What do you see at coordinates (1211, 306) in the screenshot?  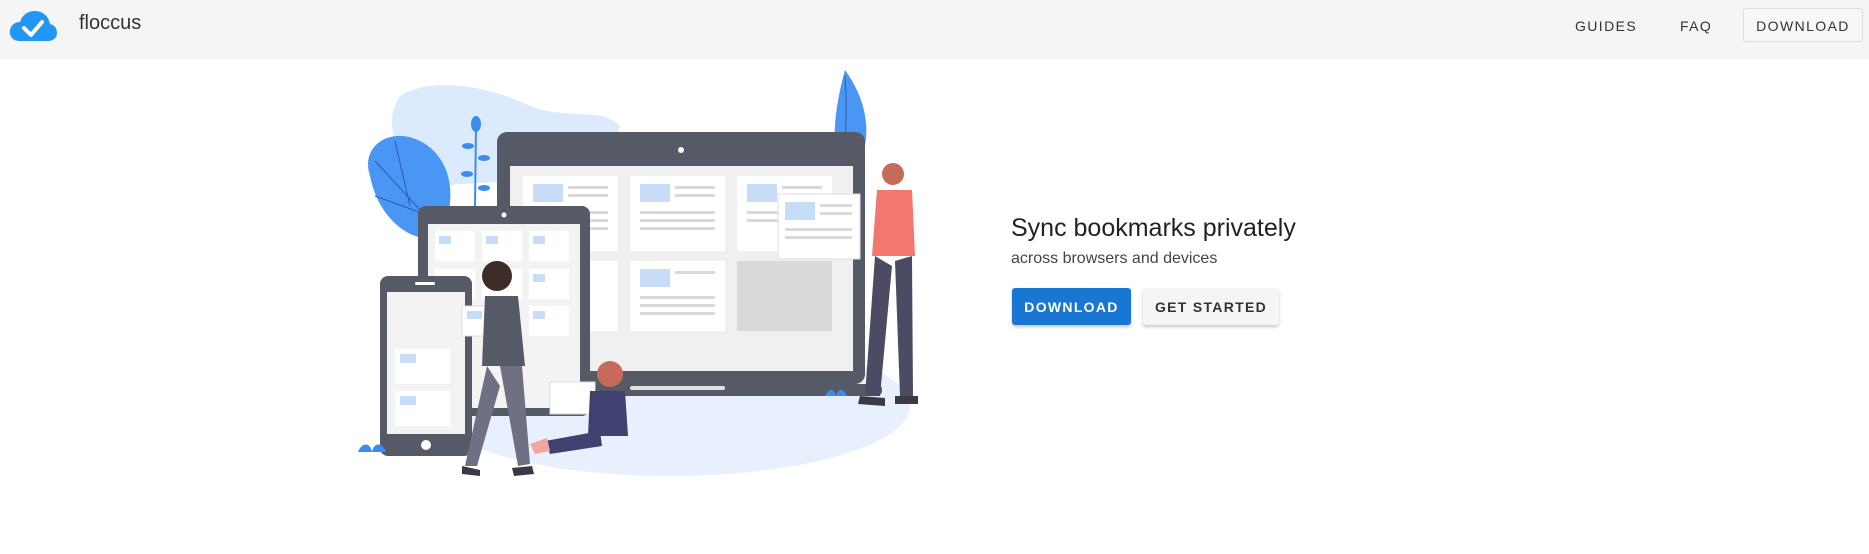 I see `get-started-button: GET STARTED` at bounding box center [1211, 306].